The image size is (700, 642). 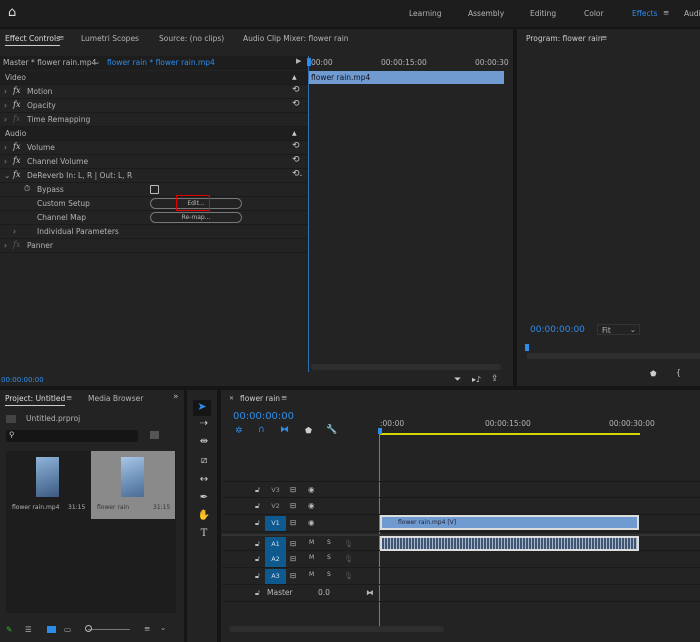 What do you see at coordinates (204, 497) in the screenshot?
I see `pen-tool-icon: ✒` at bounding box center [204, 497].